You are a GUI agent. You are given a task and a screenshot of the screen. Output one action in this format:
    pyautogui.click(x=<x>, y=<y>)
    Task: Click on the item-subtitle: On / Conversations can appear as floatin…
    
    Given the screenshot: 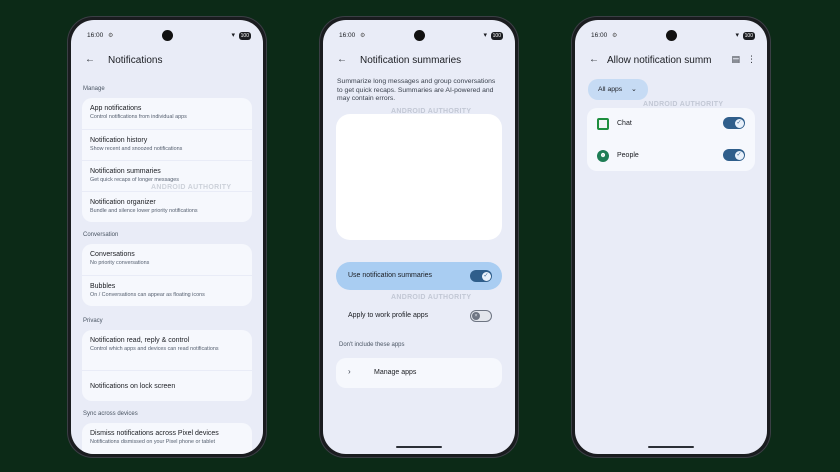 What is the action you would take?
    pyautogui.click(x=147, y=295)
    